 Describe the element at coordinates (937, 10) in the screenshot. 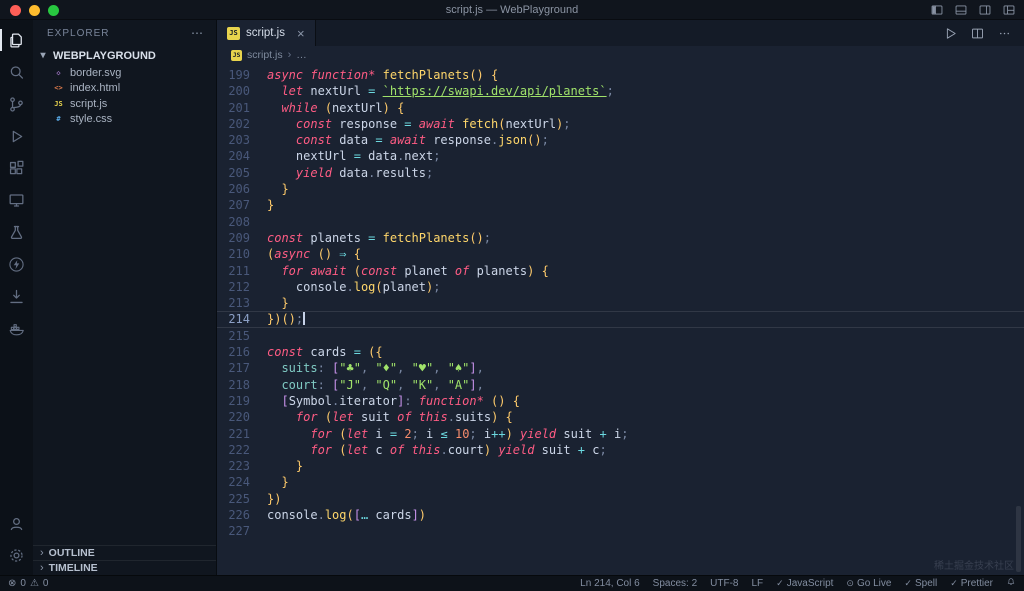

I see `toggle-sidebar-icon` at that location.